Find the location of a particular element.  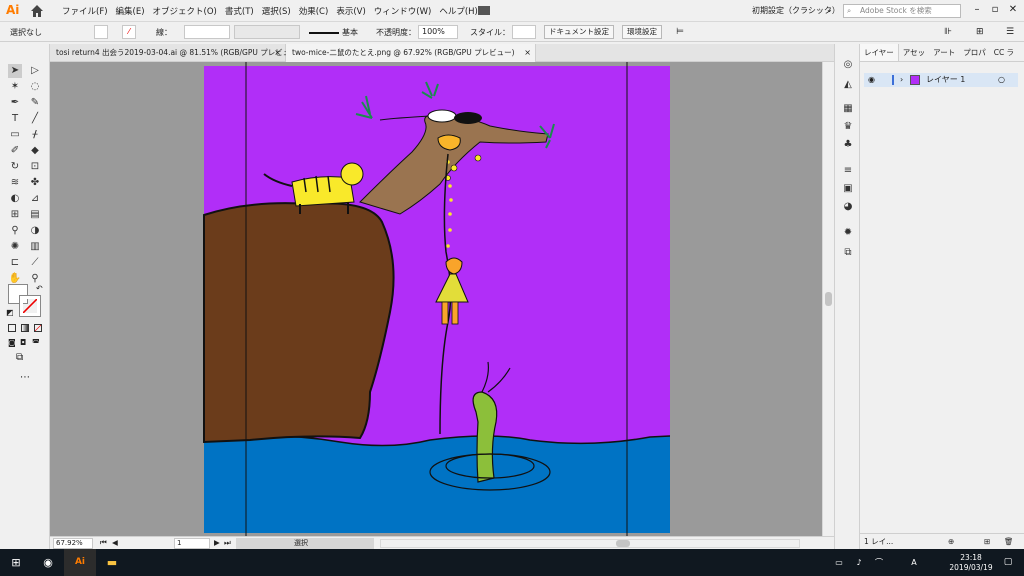

vertical-scrollbar is located at coordinates (828, 299).